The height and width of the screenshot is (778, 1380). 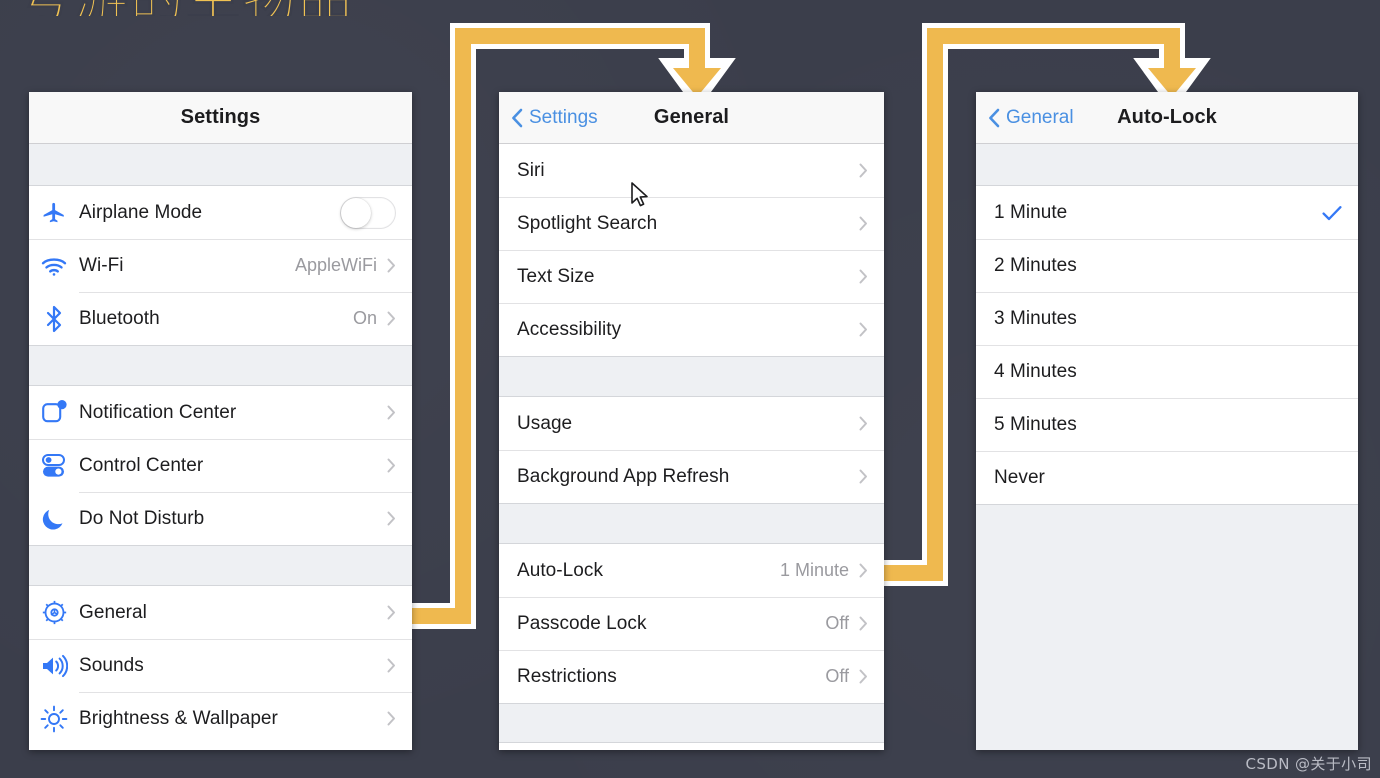 What do you see at coordinates (567, 676) in the screenshot?
I see `row-label: Restrictions` at bounding box center [567, 676].